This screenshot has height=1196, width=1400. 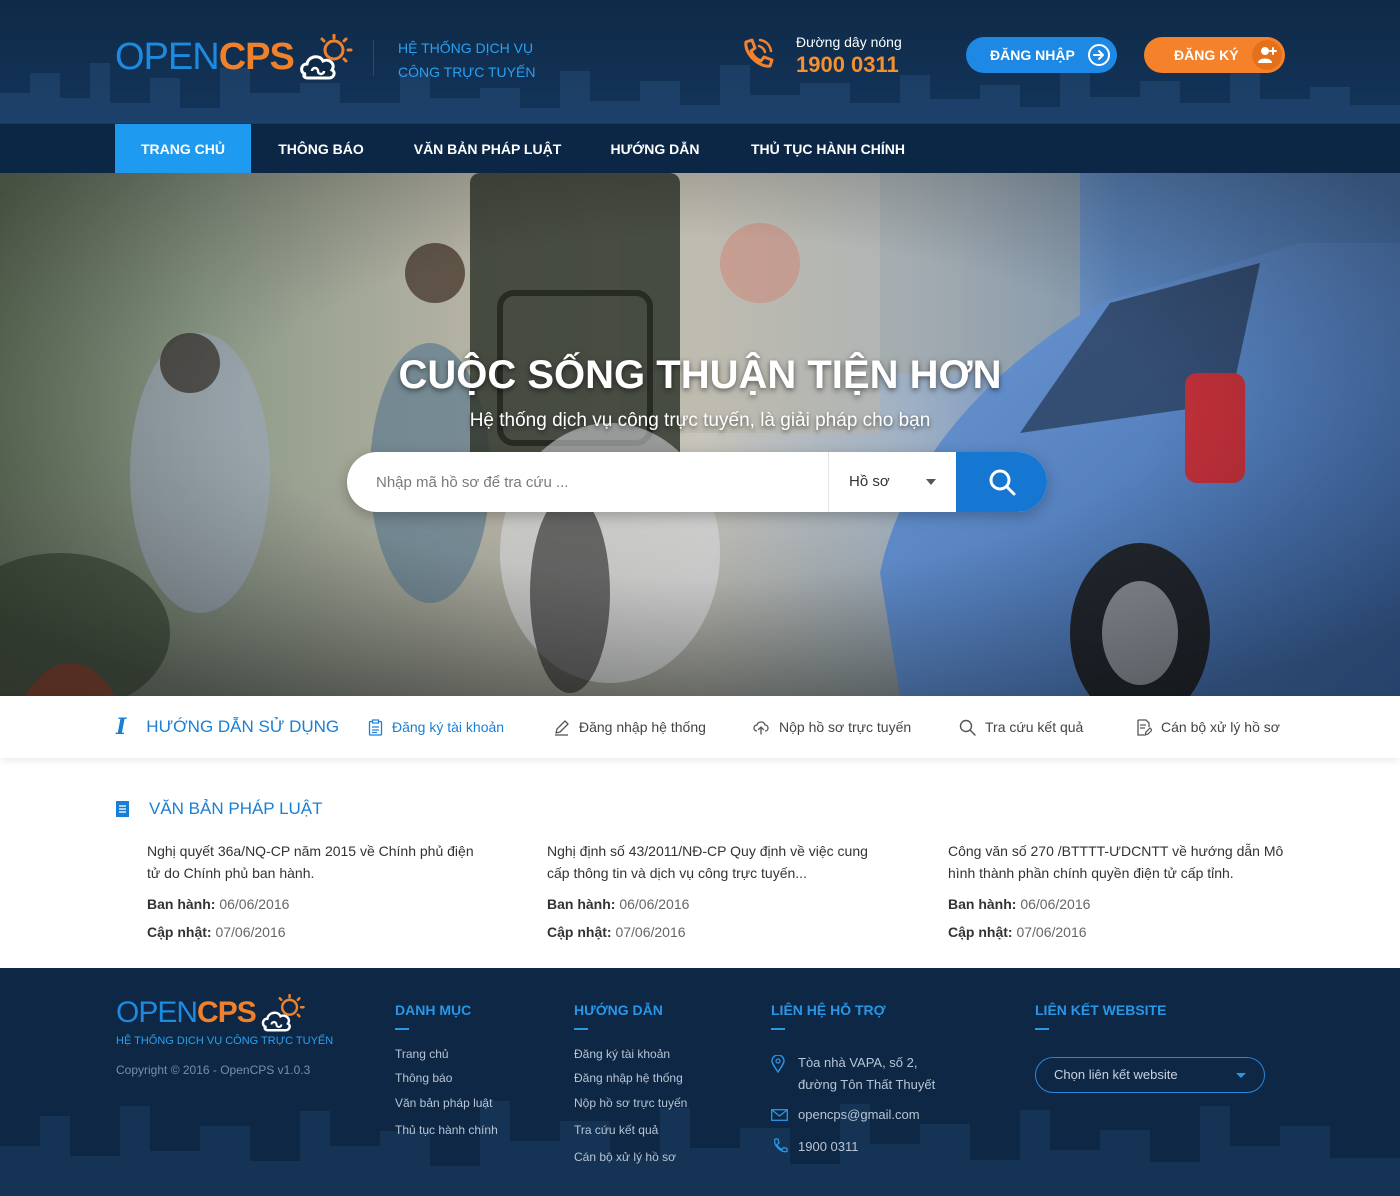 What do you see at coordinates (892, 482) in the screenshot?
I see `search-type-select: Hồ sơ` at bounding box center [892, 482].